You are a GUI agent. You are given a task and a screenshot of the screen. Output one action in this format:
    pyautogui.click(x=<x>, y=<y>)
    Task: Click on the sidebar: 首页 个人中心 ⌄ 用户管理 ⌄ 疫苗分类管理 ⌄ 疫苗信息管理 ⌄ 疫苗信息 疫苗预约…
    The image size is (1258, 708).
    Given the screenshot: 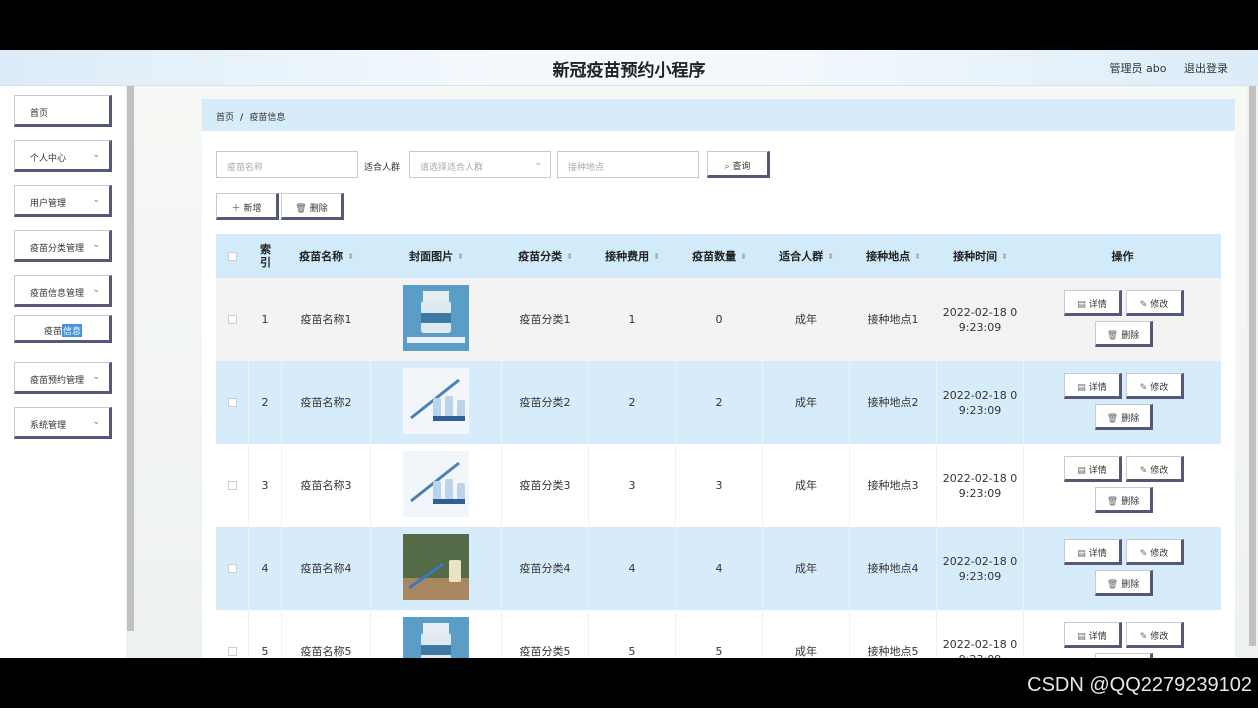 What is the action you would take?
    pyautogui.click(x=63, y=372)
    